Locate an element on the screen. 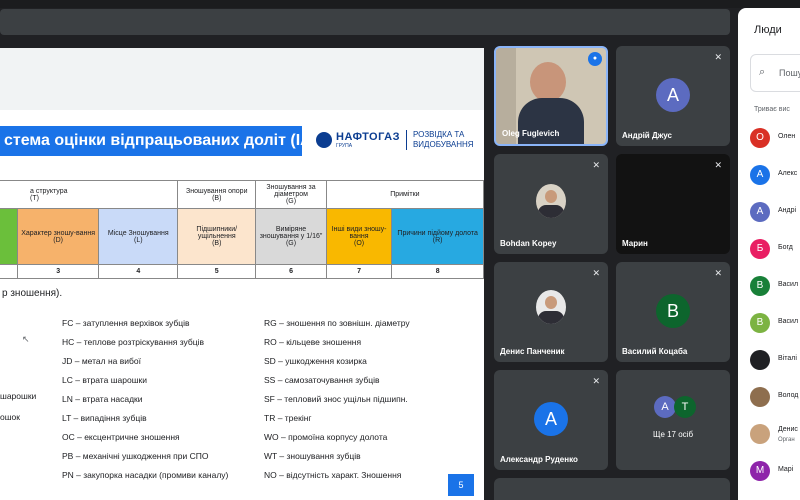 Image resolution: width=800 pixels, height=500 pixels. participant-tile-vasyl: ✕ B Василий Коцаба is located at coordinates (673, 312).